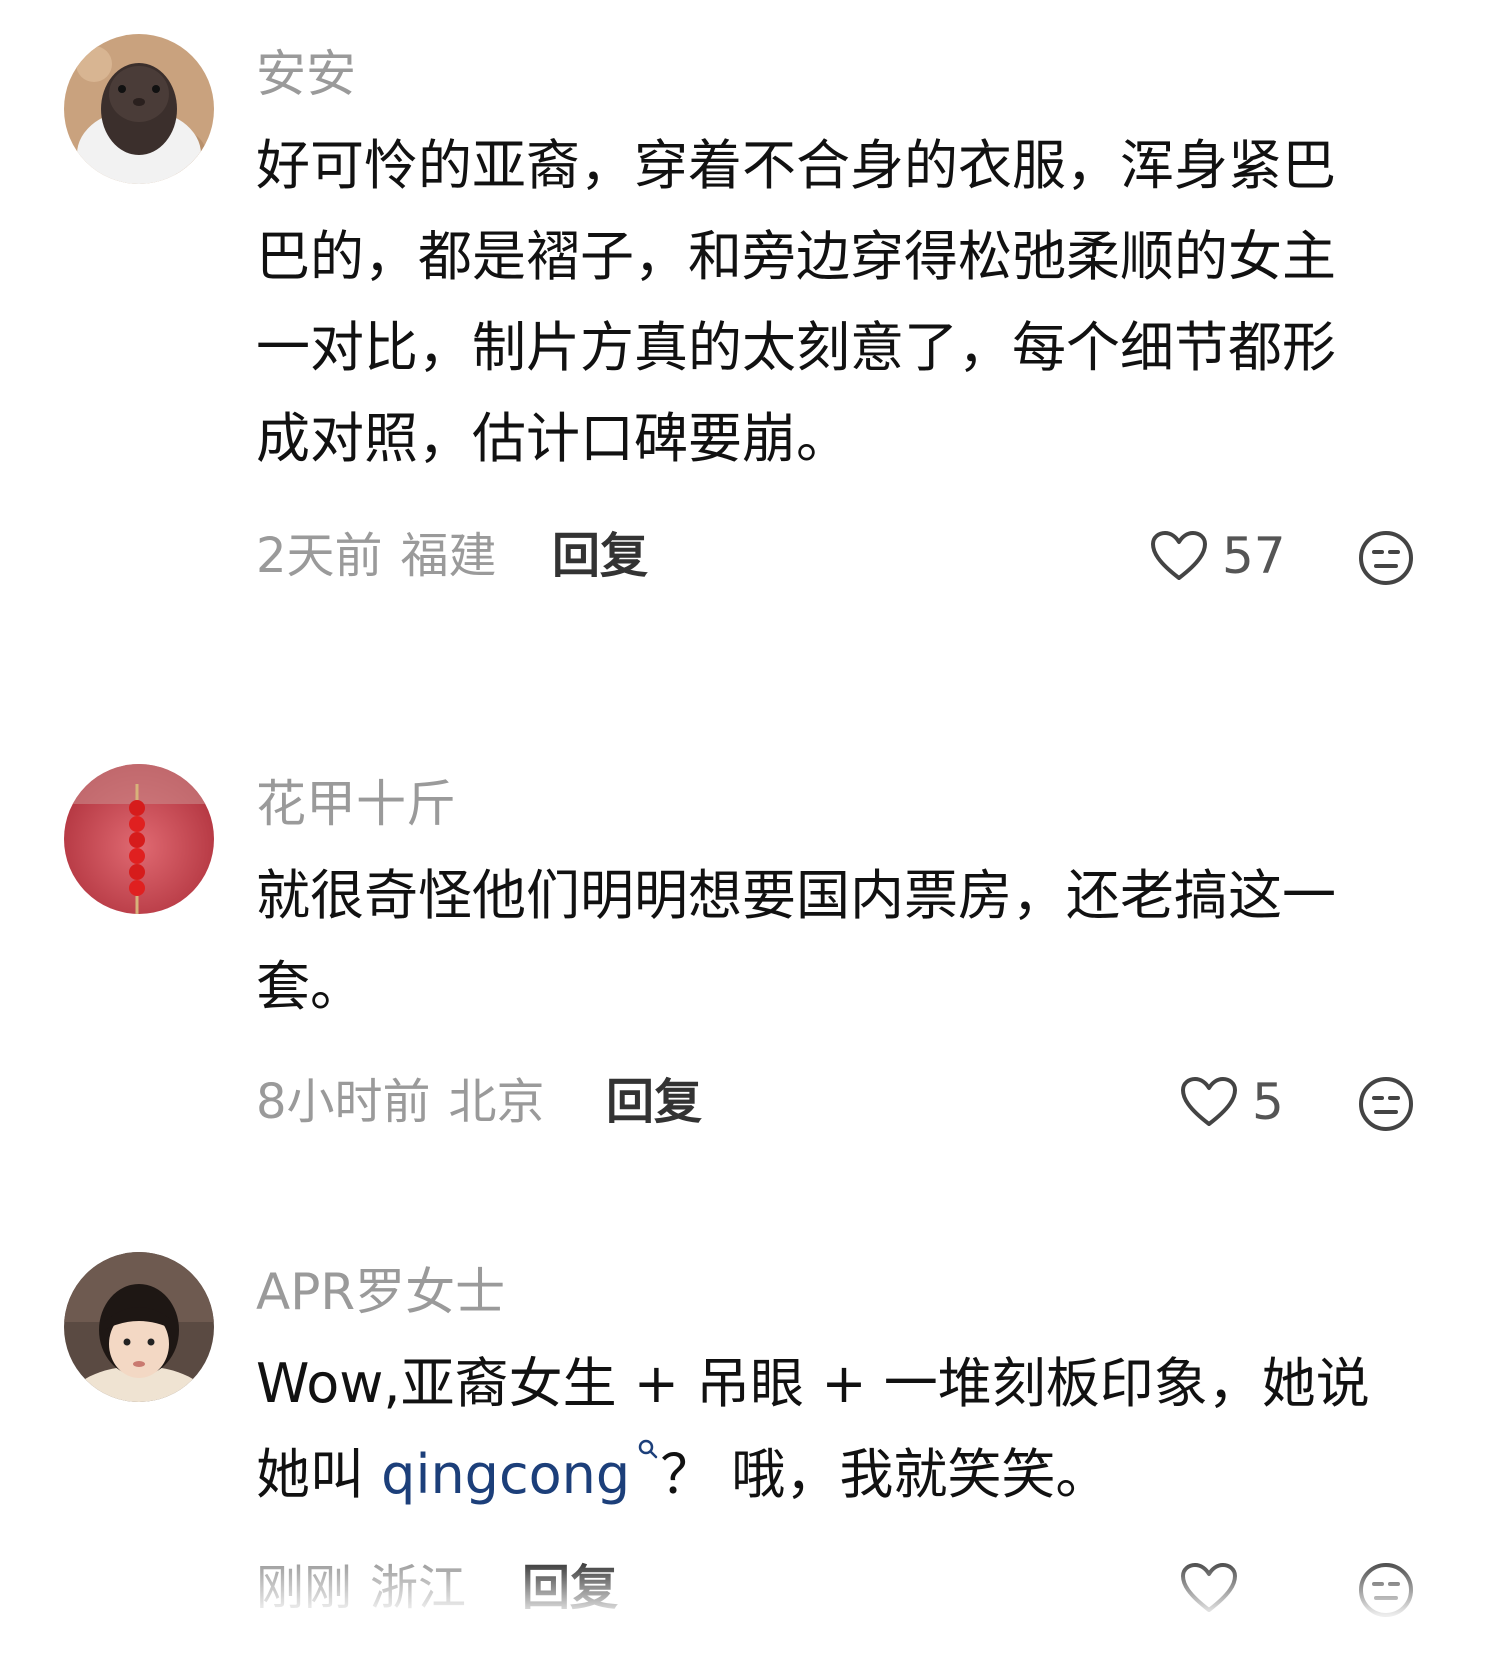 Image resolution: width=1500 pixels, height=1660 pixels. Describe the element at coordinates (310, 986) in the screenshot. I see `comment-line: 套。` at that location.